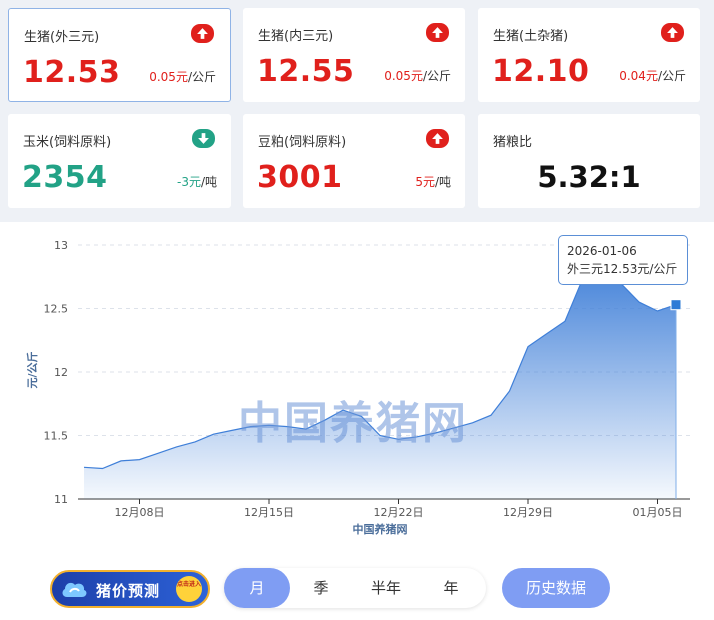 This screenshot has width=714, height=620. Describe the element at coordinates (74, 589) in the screenshot. I see `cloud-icon` at that location.